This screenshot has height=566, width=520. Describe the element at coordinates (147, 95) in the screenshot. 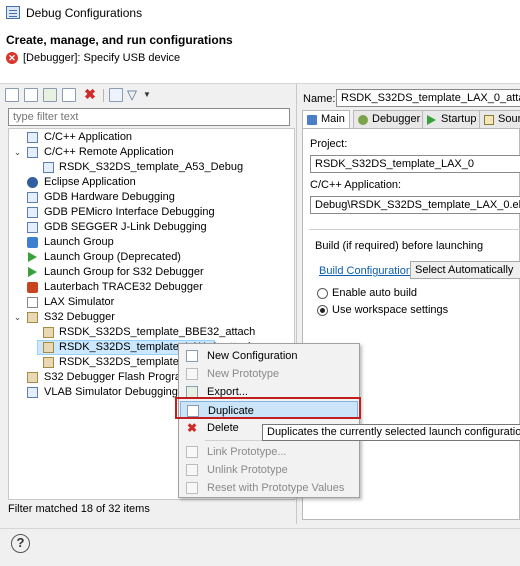

I see `view-menu-chevron-down-icon: ▼` at that location.